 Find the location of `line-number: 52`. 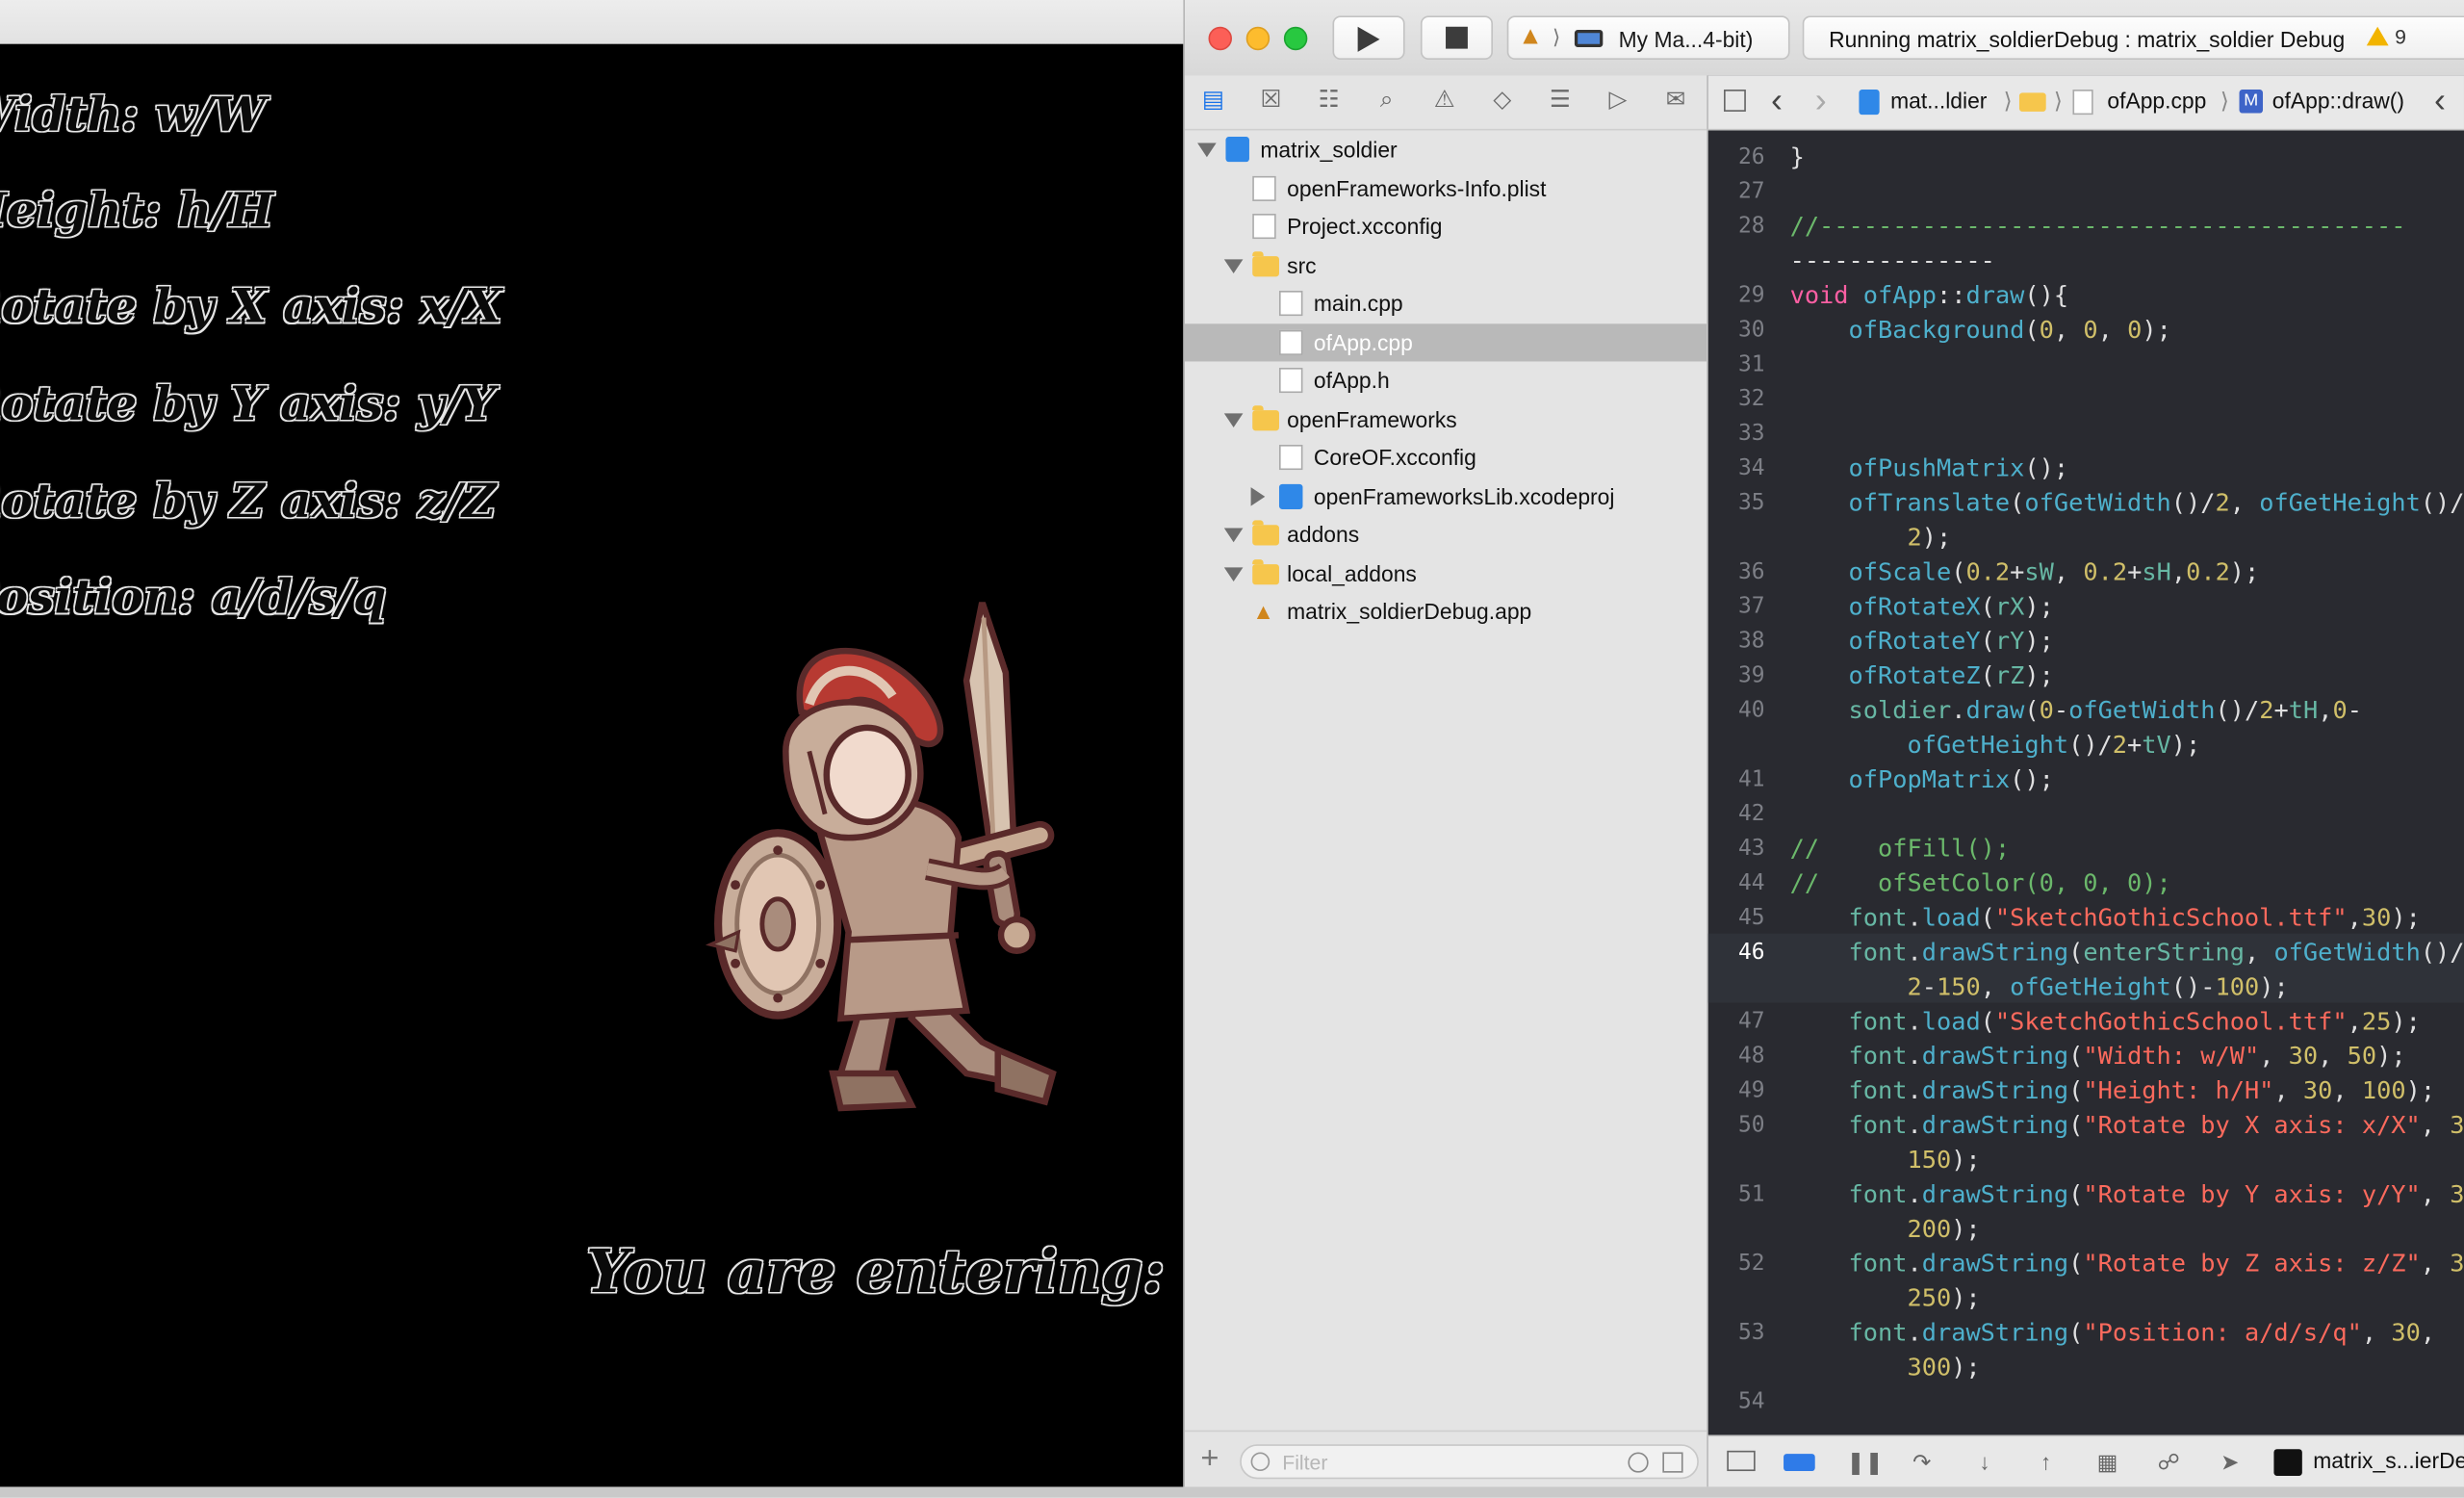

line-number: 52 is located at coordinates (1751, 1264).